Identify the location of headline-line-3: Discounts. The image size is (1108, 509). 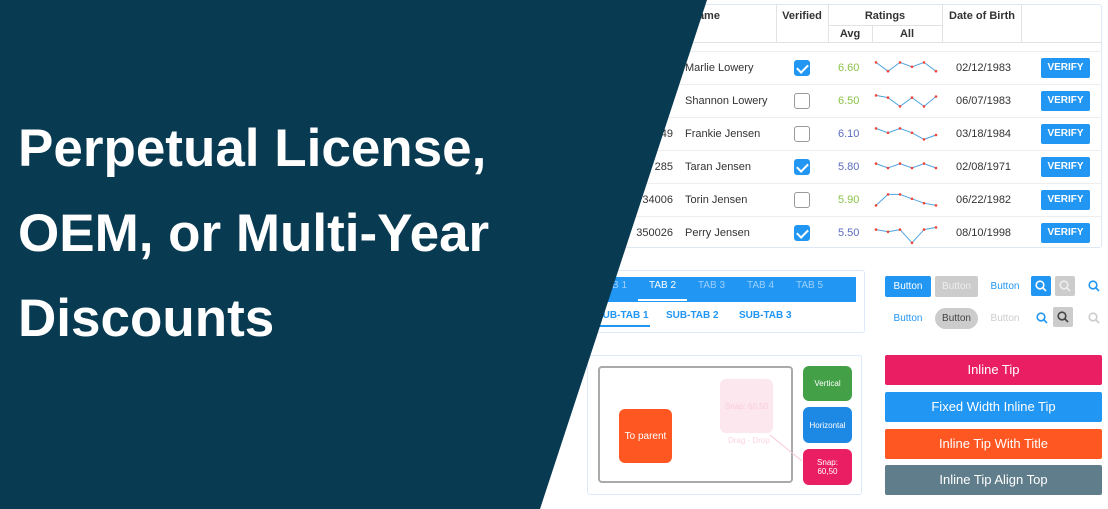
(146, 318).